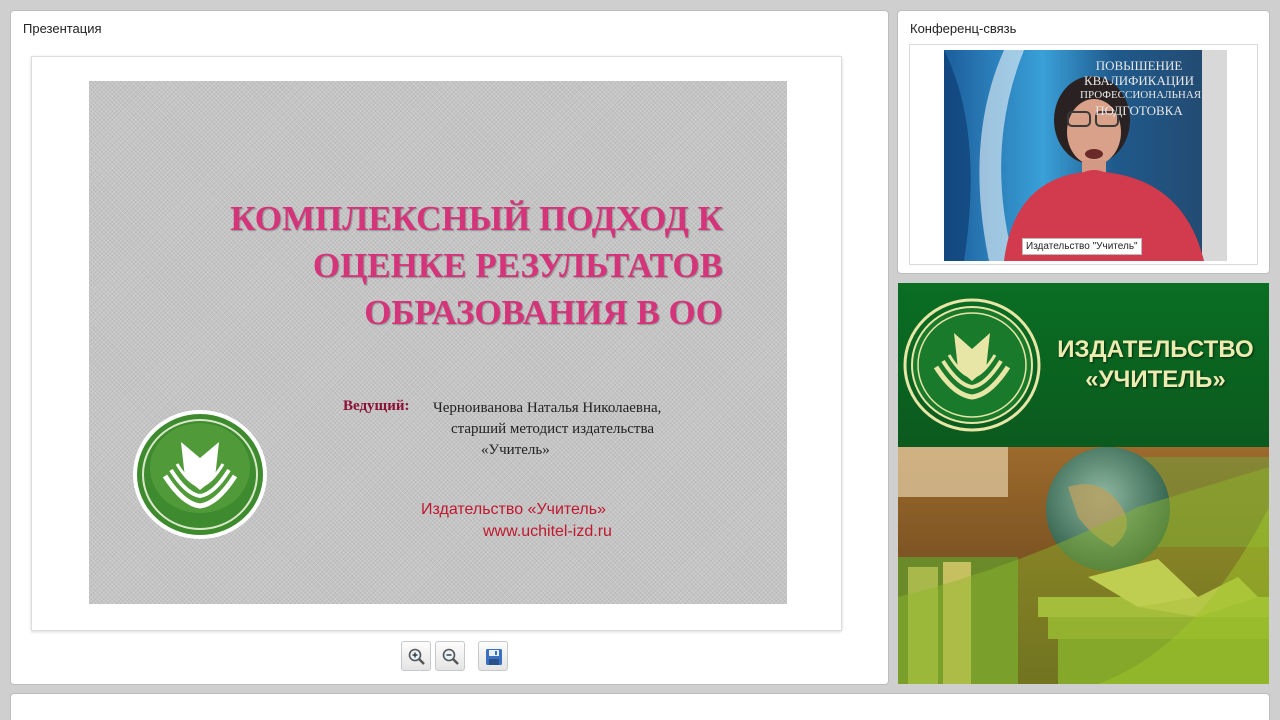  What do you see at coordinates (515, 450) in the screenshot?
I see `presenter-line: «Учитель»` at bounding box center [515, 450].